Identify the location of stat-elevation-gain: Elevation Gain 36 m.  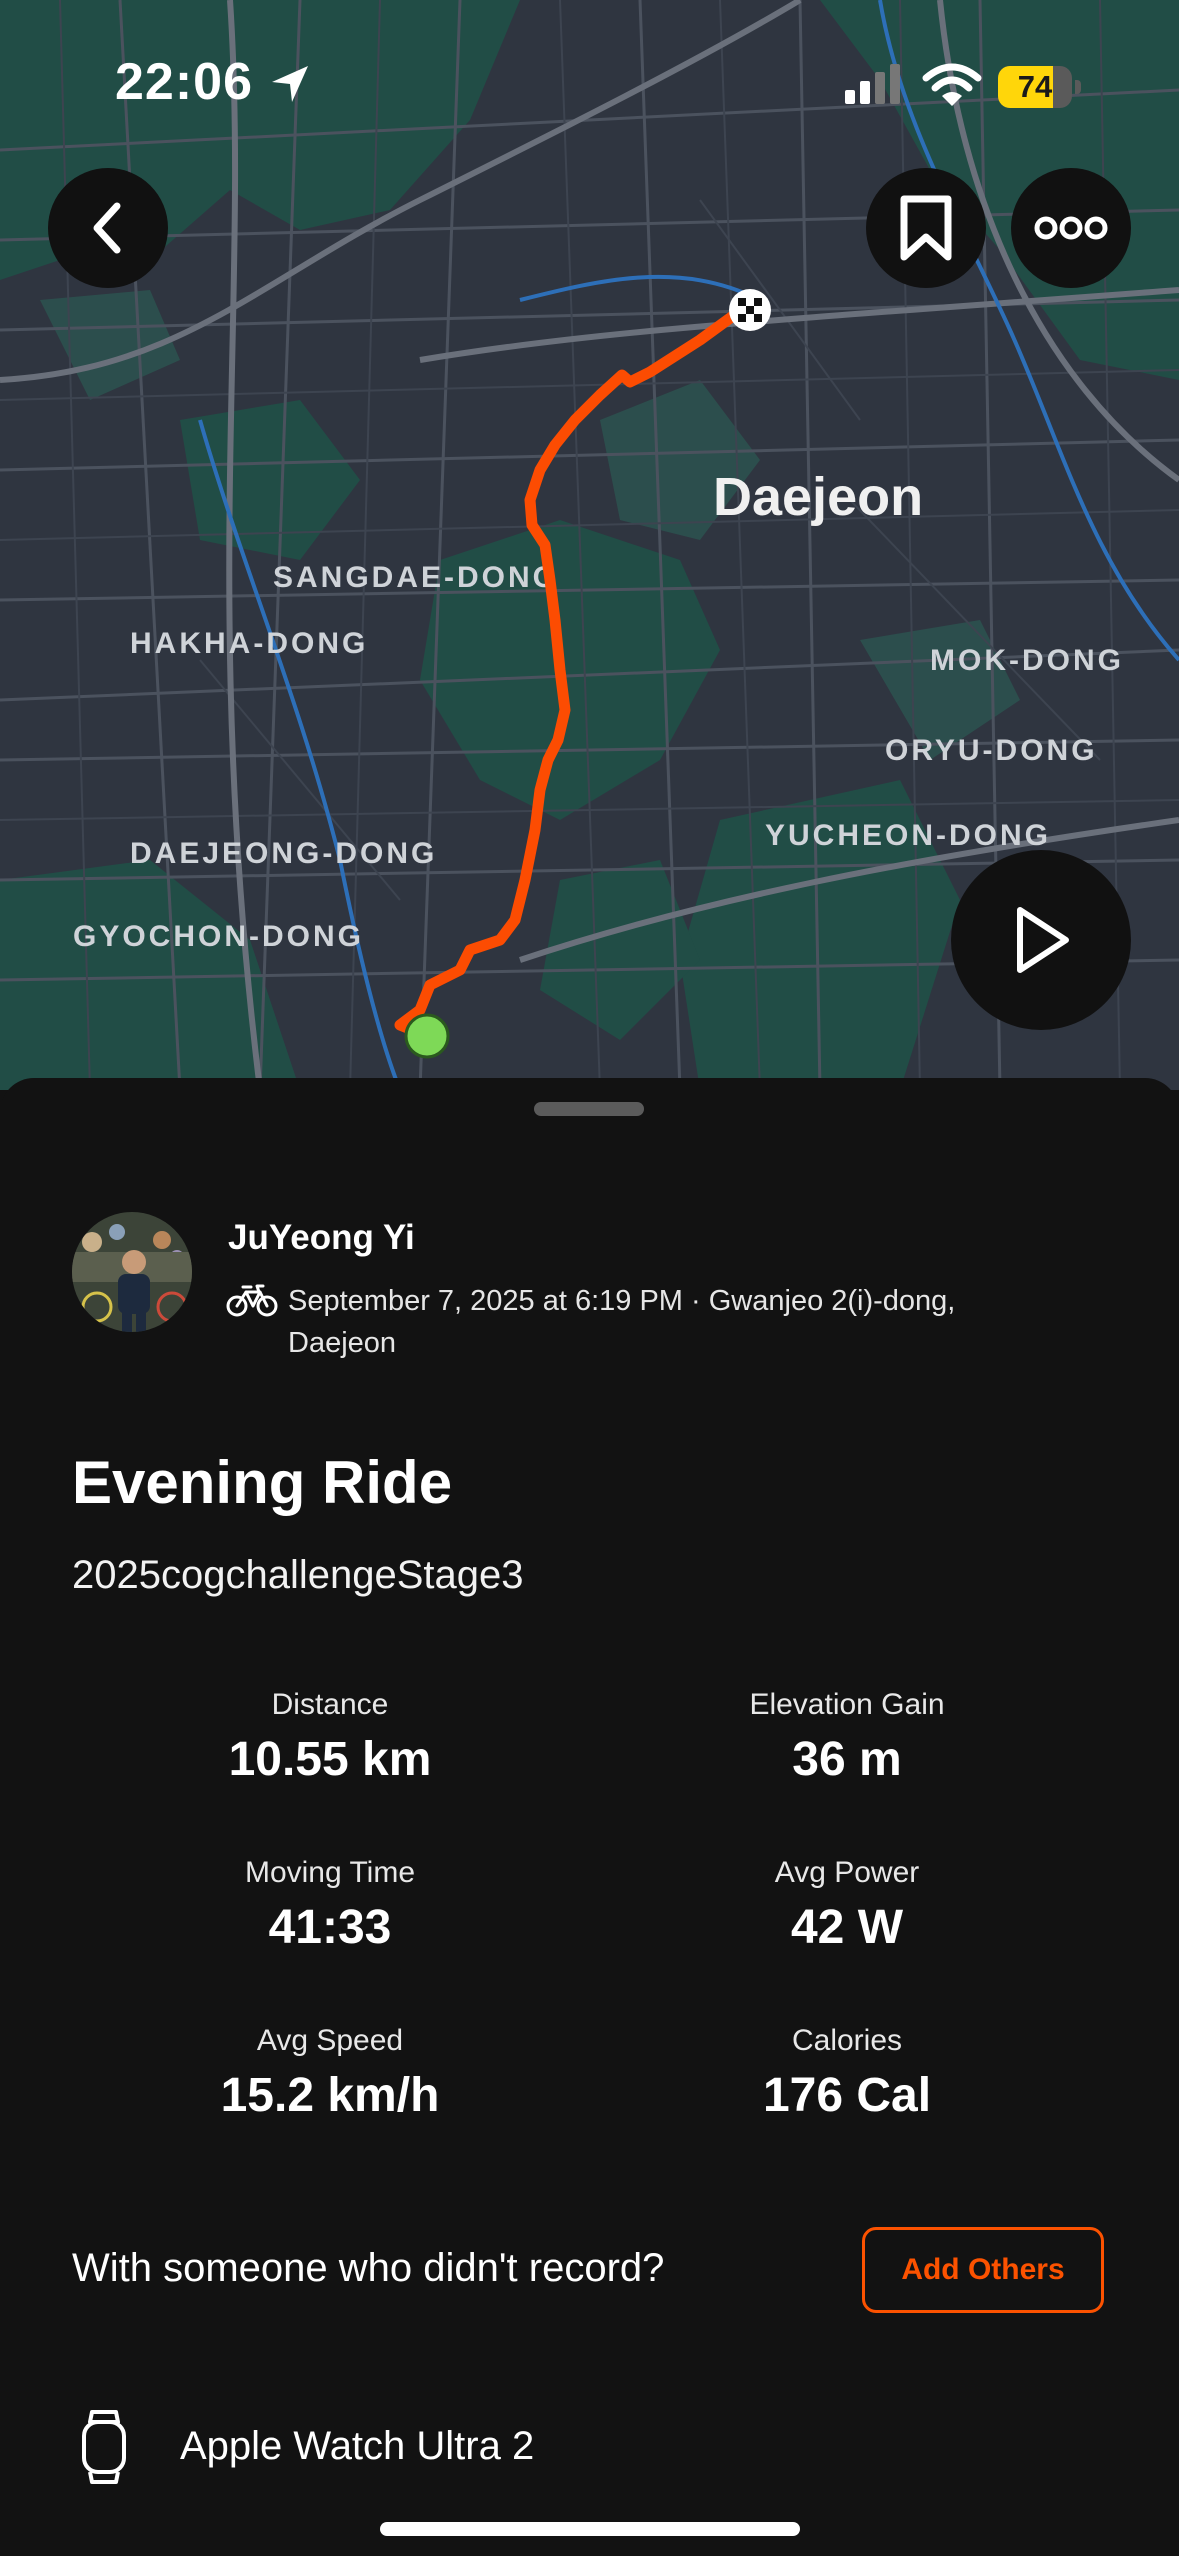
(847, 1737).